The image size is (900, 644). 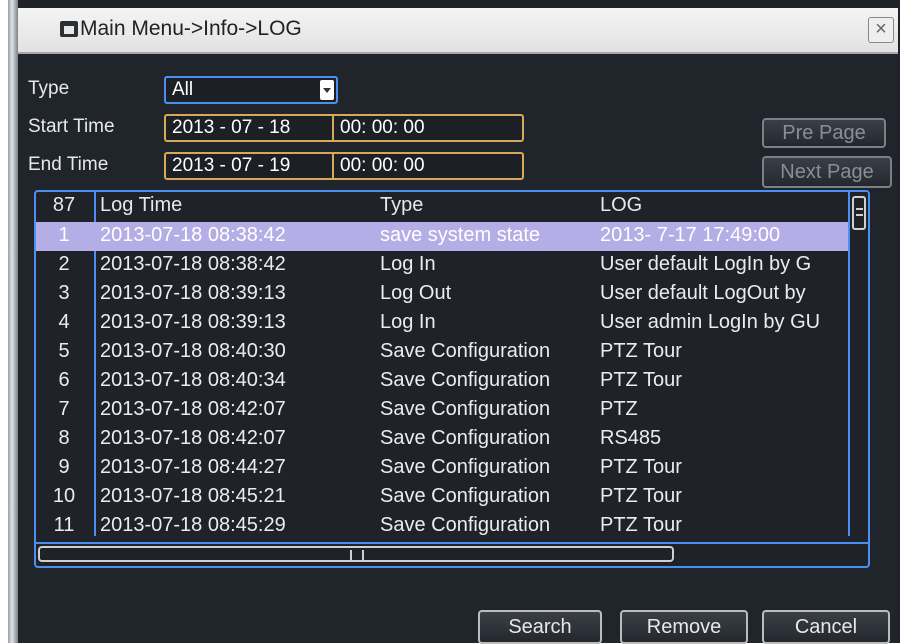 I want to click on row-log-time: 2013-07-18 08:45:29, so click(x=193, y=525).